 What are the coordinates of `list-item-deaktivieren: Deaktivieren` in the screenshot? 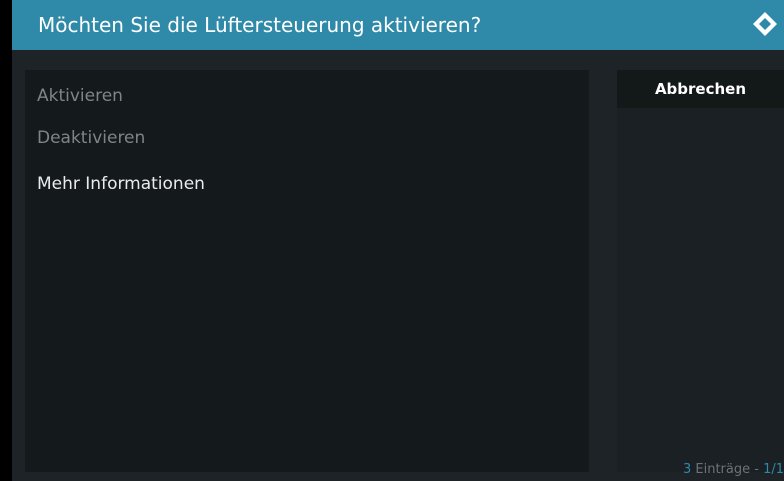 It's located at (91, 138).